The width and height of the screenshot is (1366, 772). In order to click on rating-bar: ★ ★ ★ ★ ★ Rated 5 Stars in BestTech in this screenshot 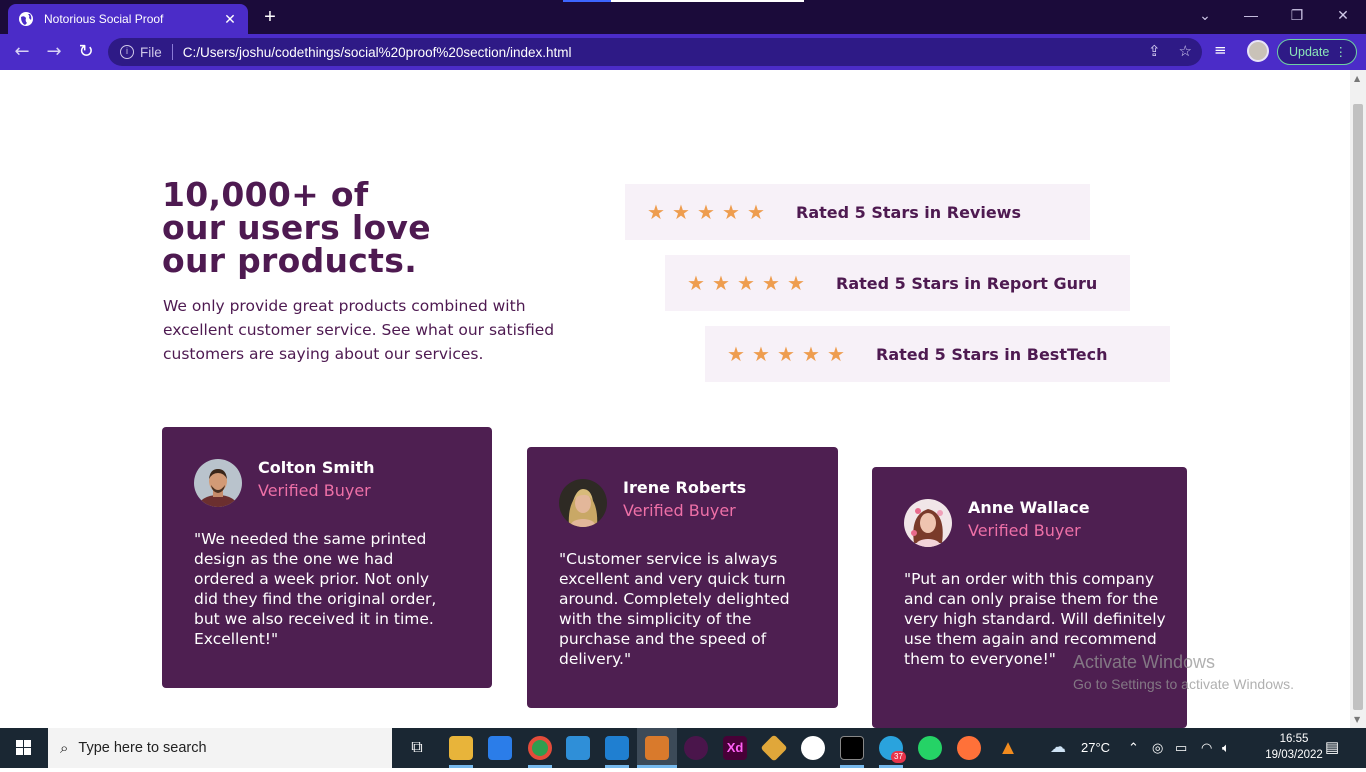, I will do `click(937, 354)`.